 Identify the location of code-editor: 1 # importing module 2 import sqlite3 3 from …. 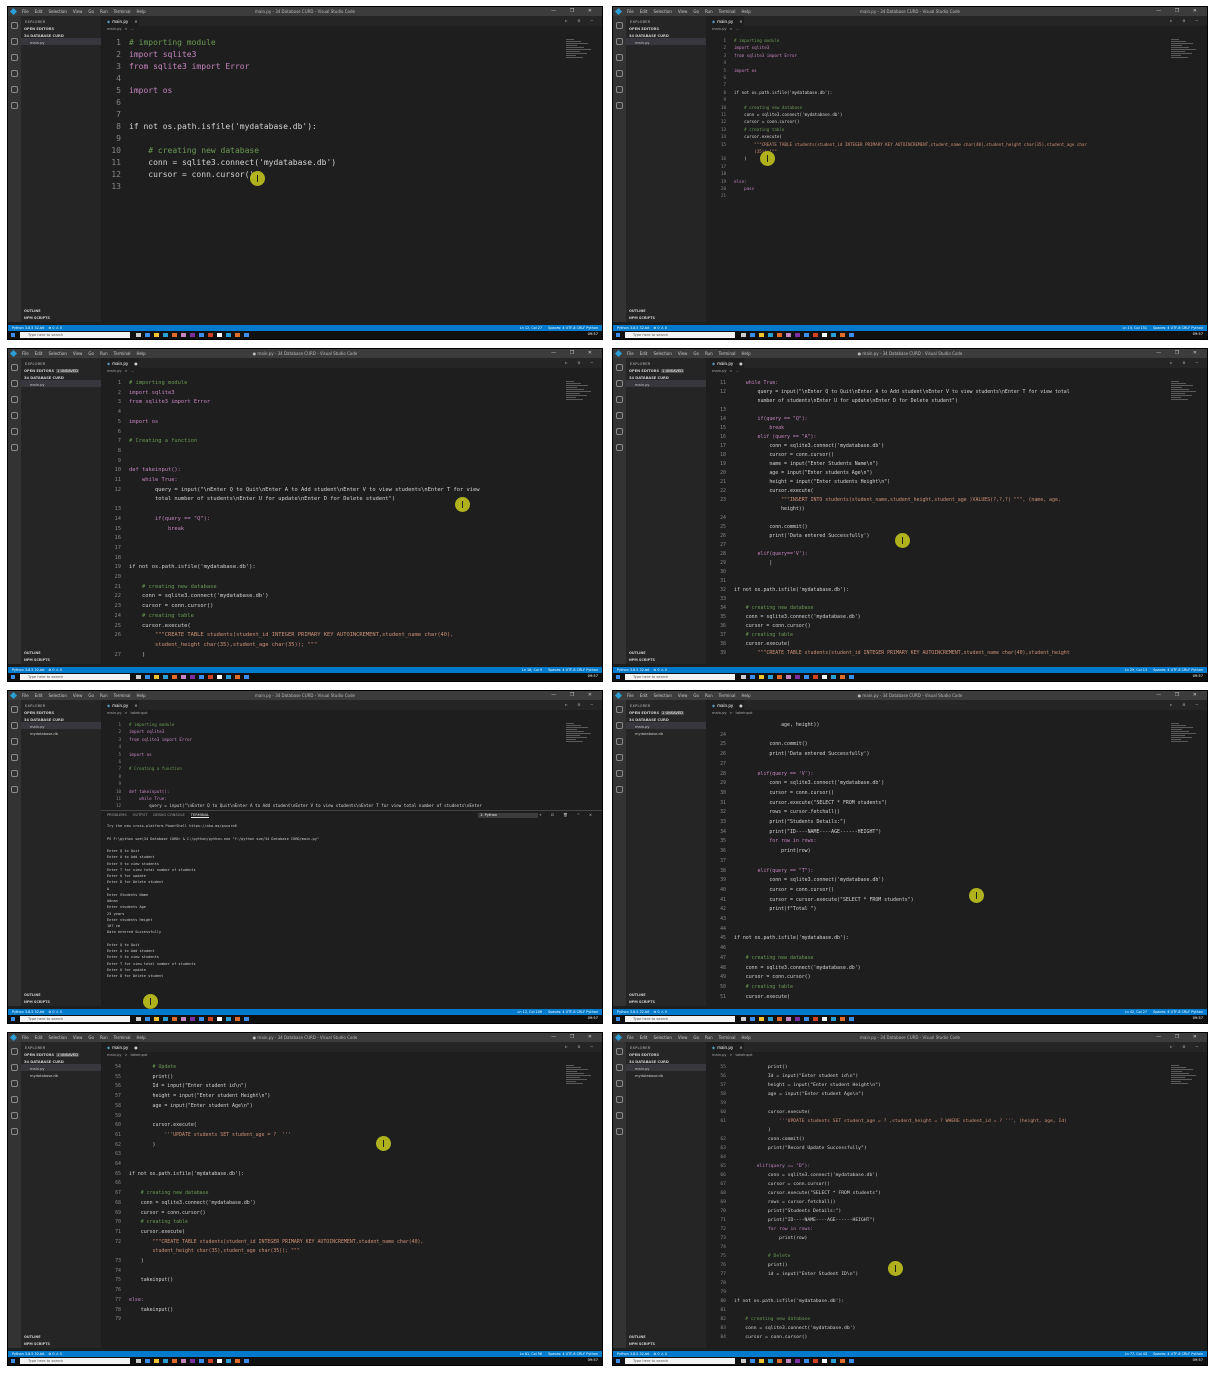
(351, 519).